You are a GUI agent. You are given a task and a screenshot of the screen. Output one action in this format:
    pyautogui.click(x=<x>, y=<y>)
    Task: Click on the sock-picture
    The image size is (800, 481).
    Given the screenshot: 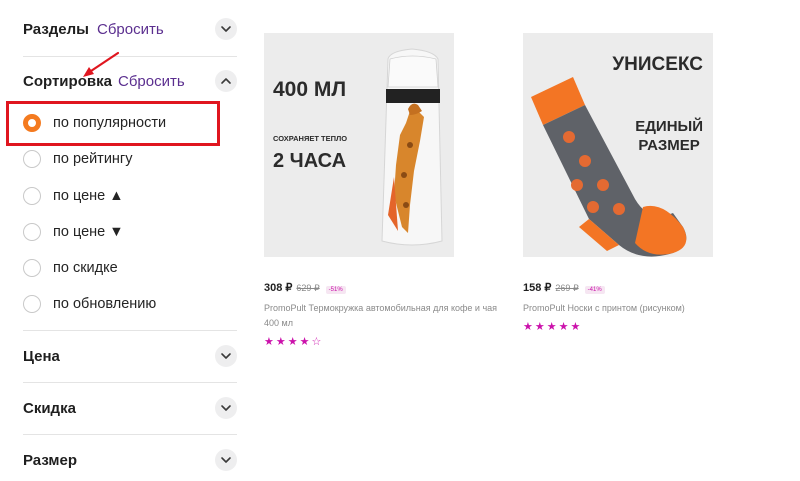 What is the action you would take?
    pyautogui.click(x=609, y=167)
    